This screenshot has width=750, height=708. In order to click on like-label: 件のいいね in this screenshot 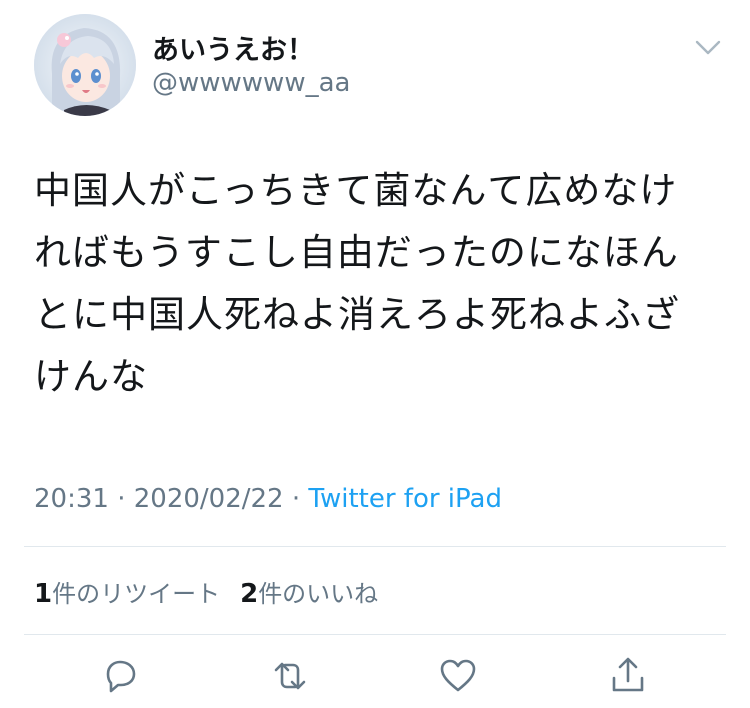, I will do `click(318, 594)`.